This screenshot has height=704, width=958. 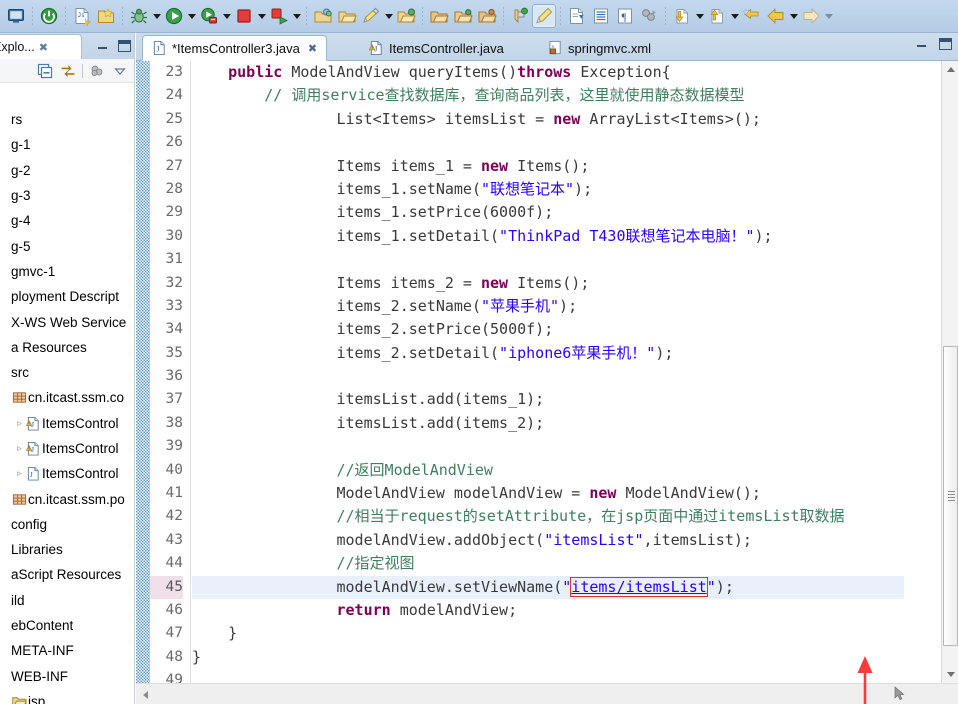 I want to click on code-line: itemsList.add(items_1);, so click(x=548, y=399).